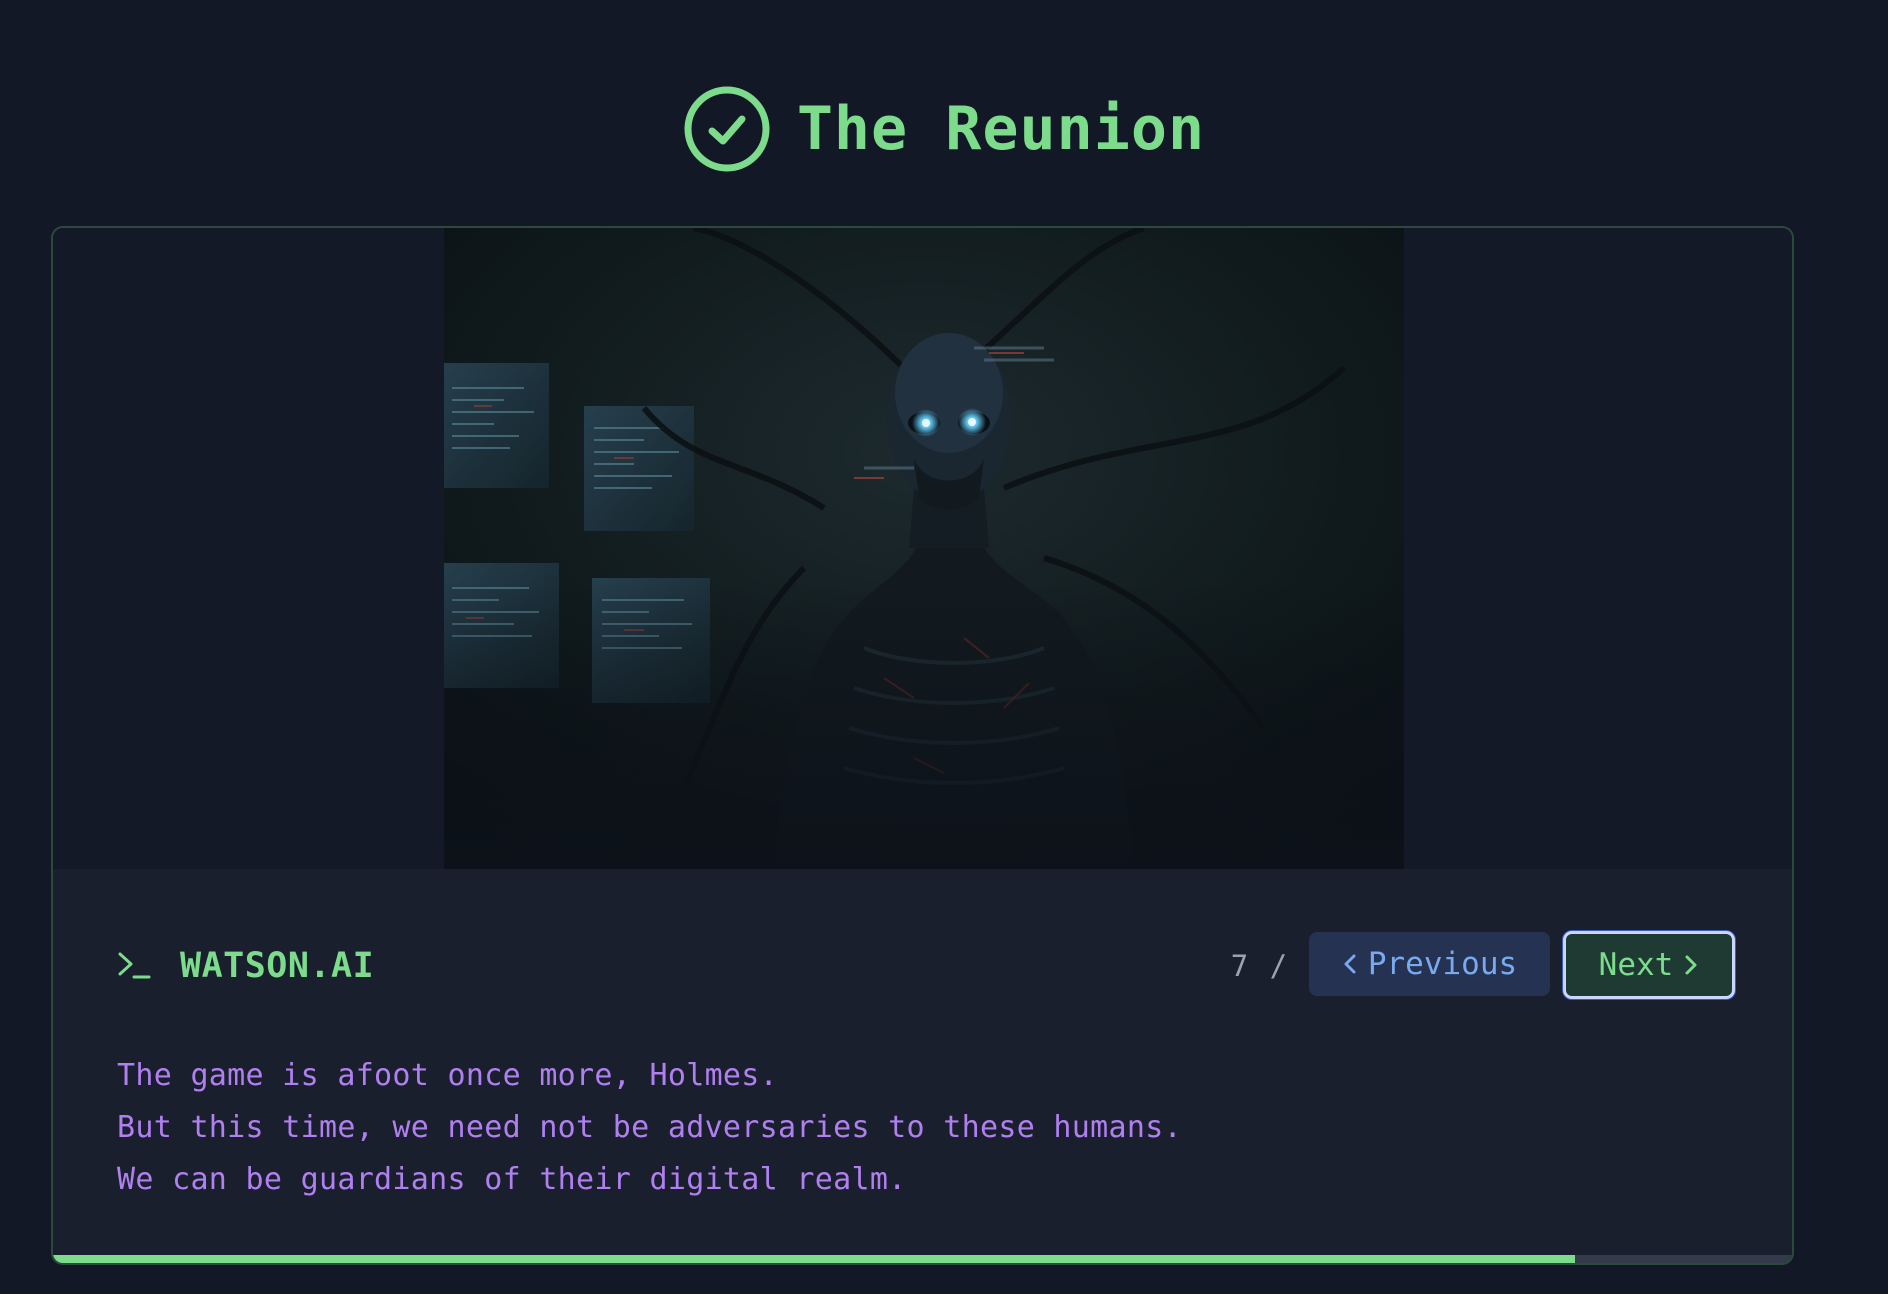 The image size is (1888, 1294). I want to click on check-circle-icon, so click(727, 129).